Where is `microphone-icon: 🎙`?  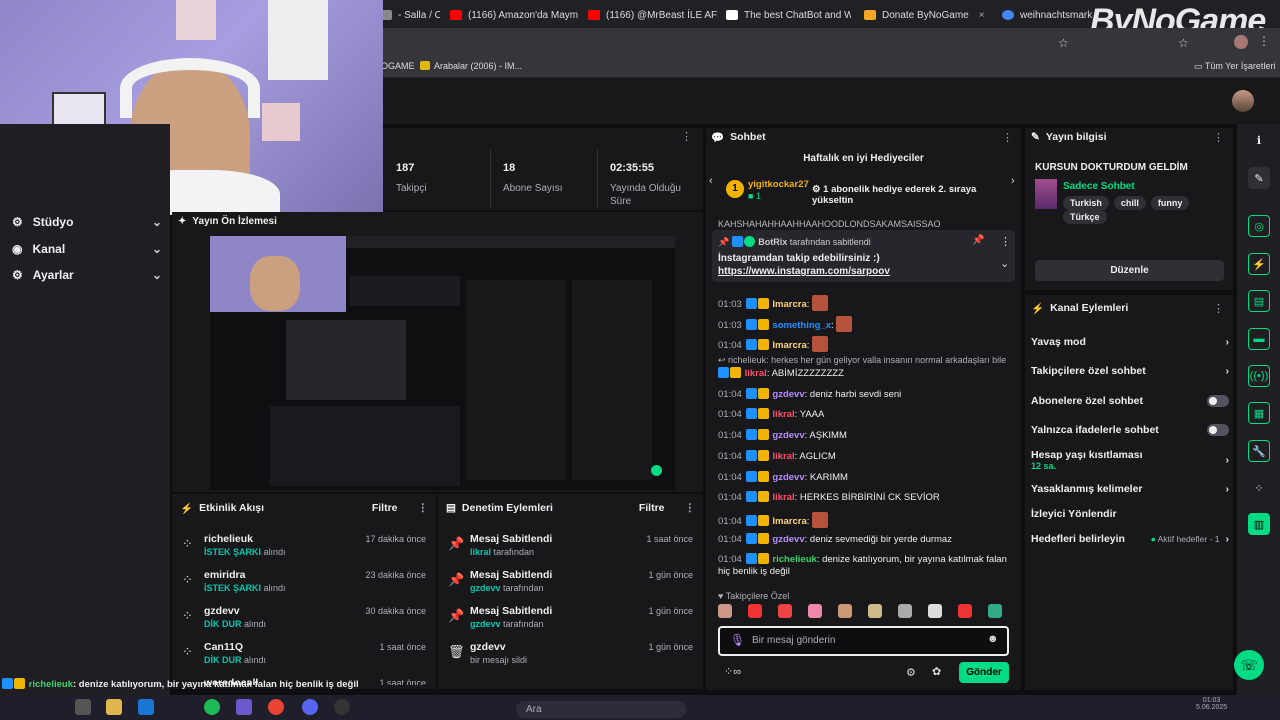 microphone-icon: 🎙 is located at coordinates (737, 640).